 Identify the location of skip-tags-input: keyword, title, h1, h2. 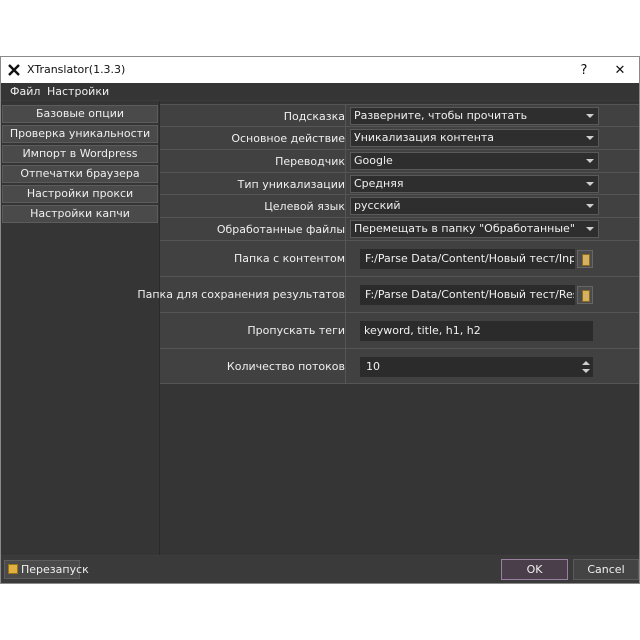
(476, 331).